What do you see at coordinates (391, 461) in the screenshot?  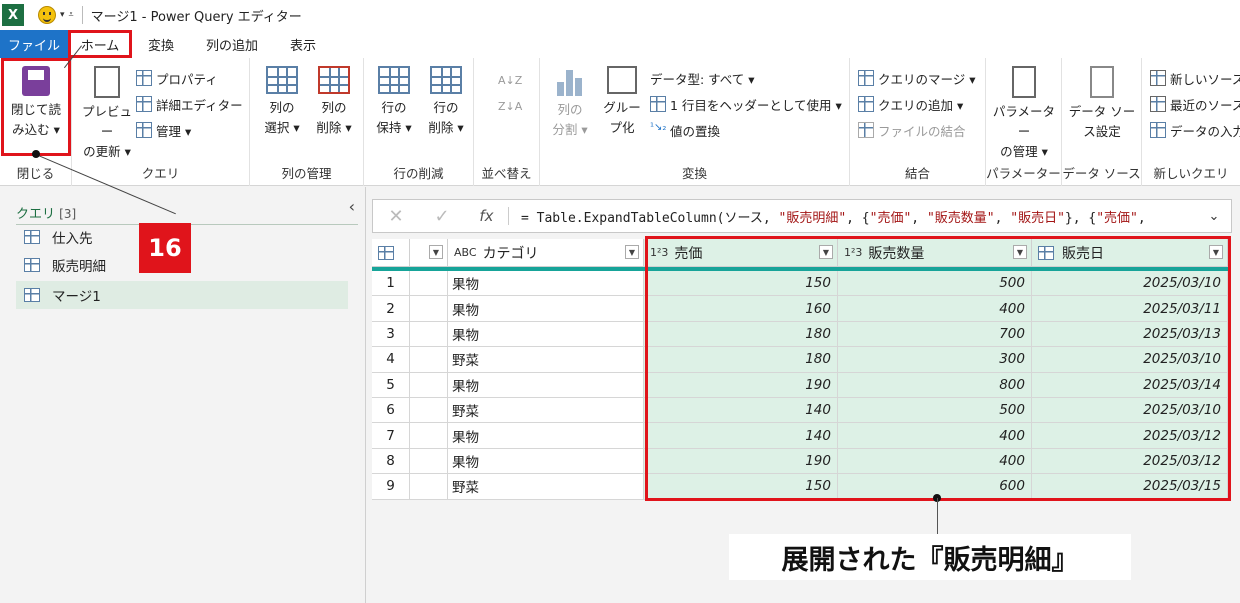 I see `row-number: 8` at bounding box center [391, 461].